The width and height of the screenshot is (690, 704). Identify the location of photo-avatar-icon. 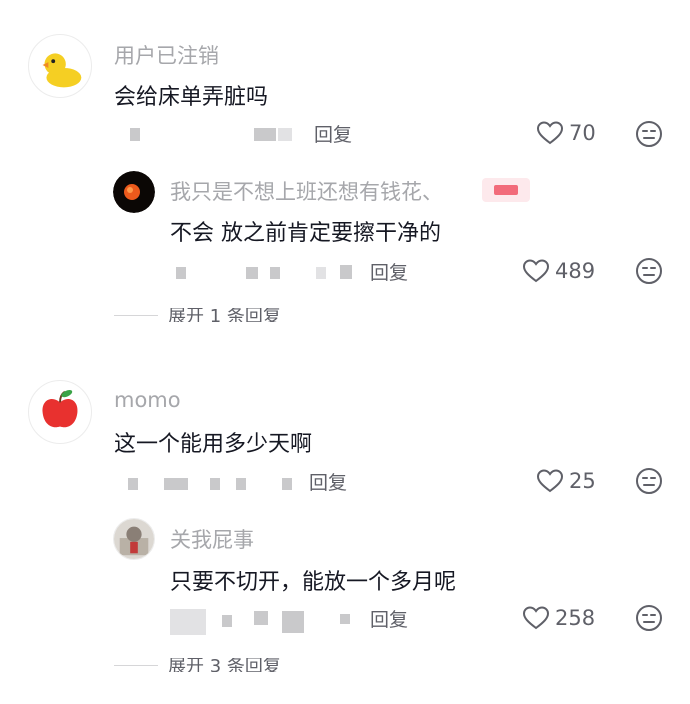
(134, 539).